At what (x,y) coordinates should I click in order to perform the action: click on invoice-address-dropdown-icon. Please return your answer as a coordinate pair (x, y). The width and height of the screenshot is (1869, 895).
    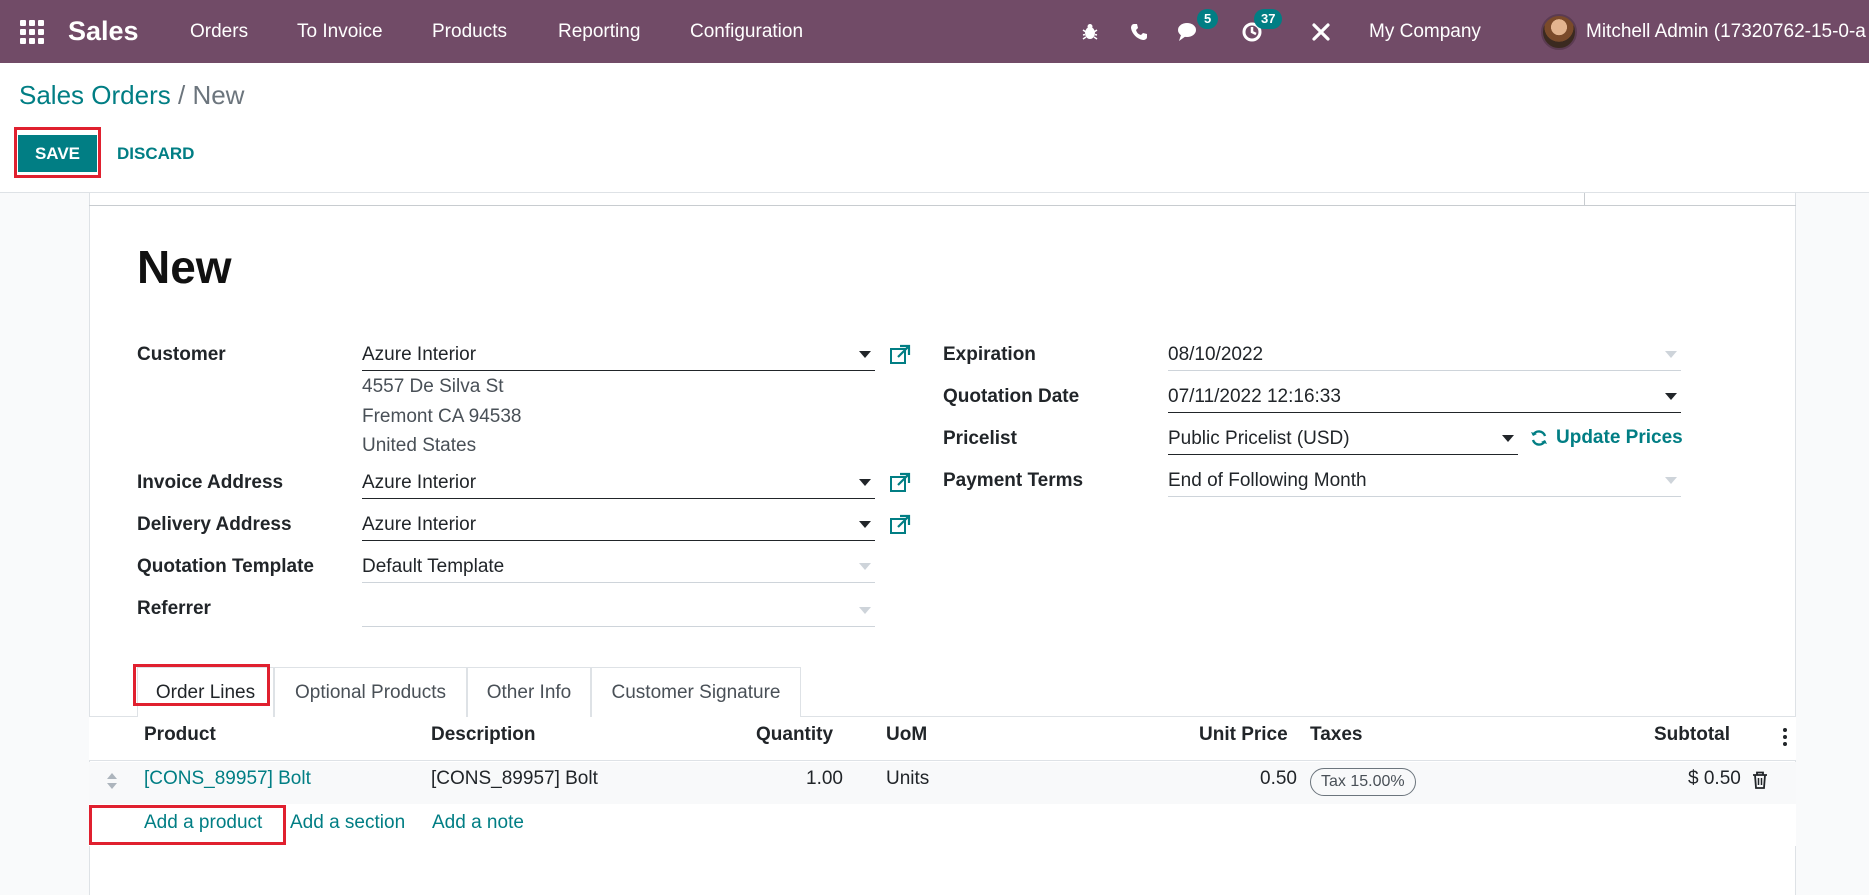
    Looking at the image, I should click on (865, 482).